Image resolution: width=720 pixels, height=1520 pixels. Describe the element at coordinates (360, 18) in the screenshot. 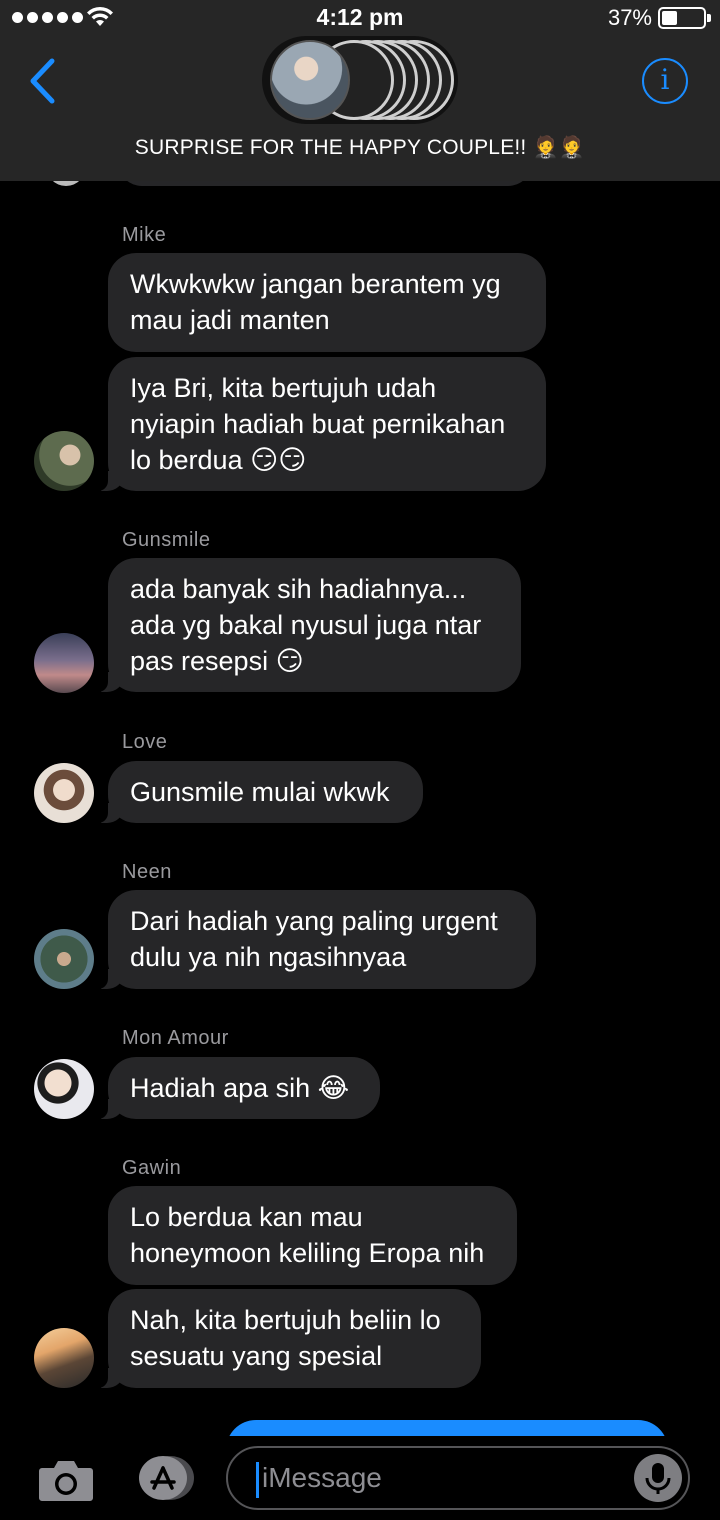

I see `status-bar: 4:12 pm 37%` at that location.